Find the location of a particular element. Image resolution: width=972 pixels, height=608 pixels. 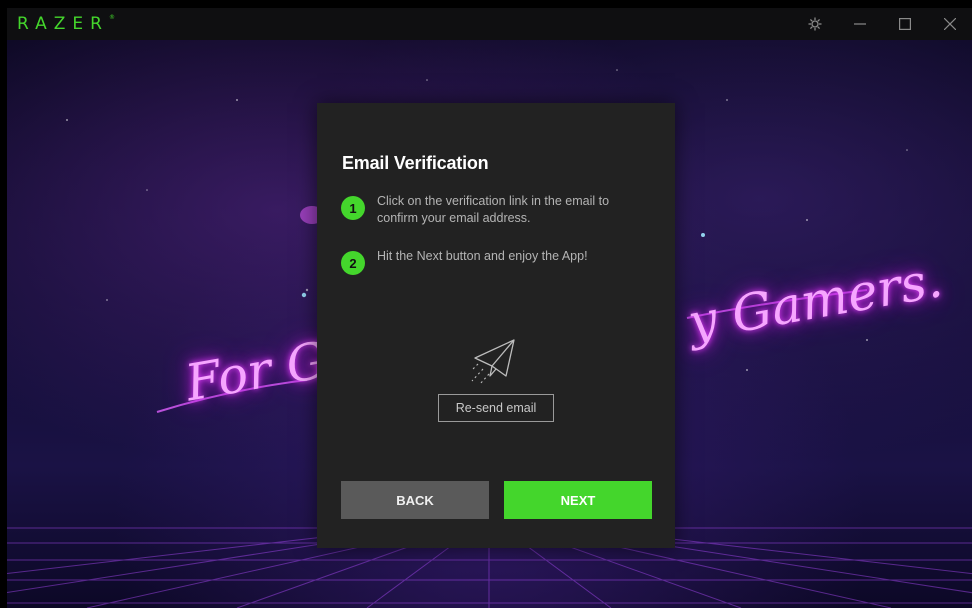

razer-logo: RAZER® is located at coordinates (66, 24).